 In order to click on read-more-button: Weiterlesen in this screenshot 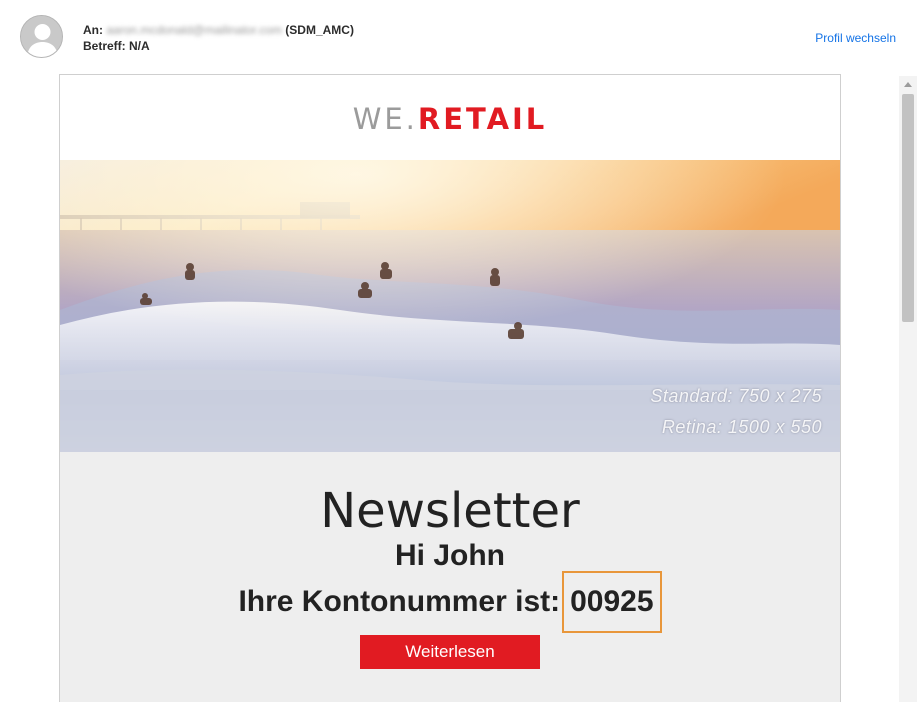, I will do `click(450, 652)`.